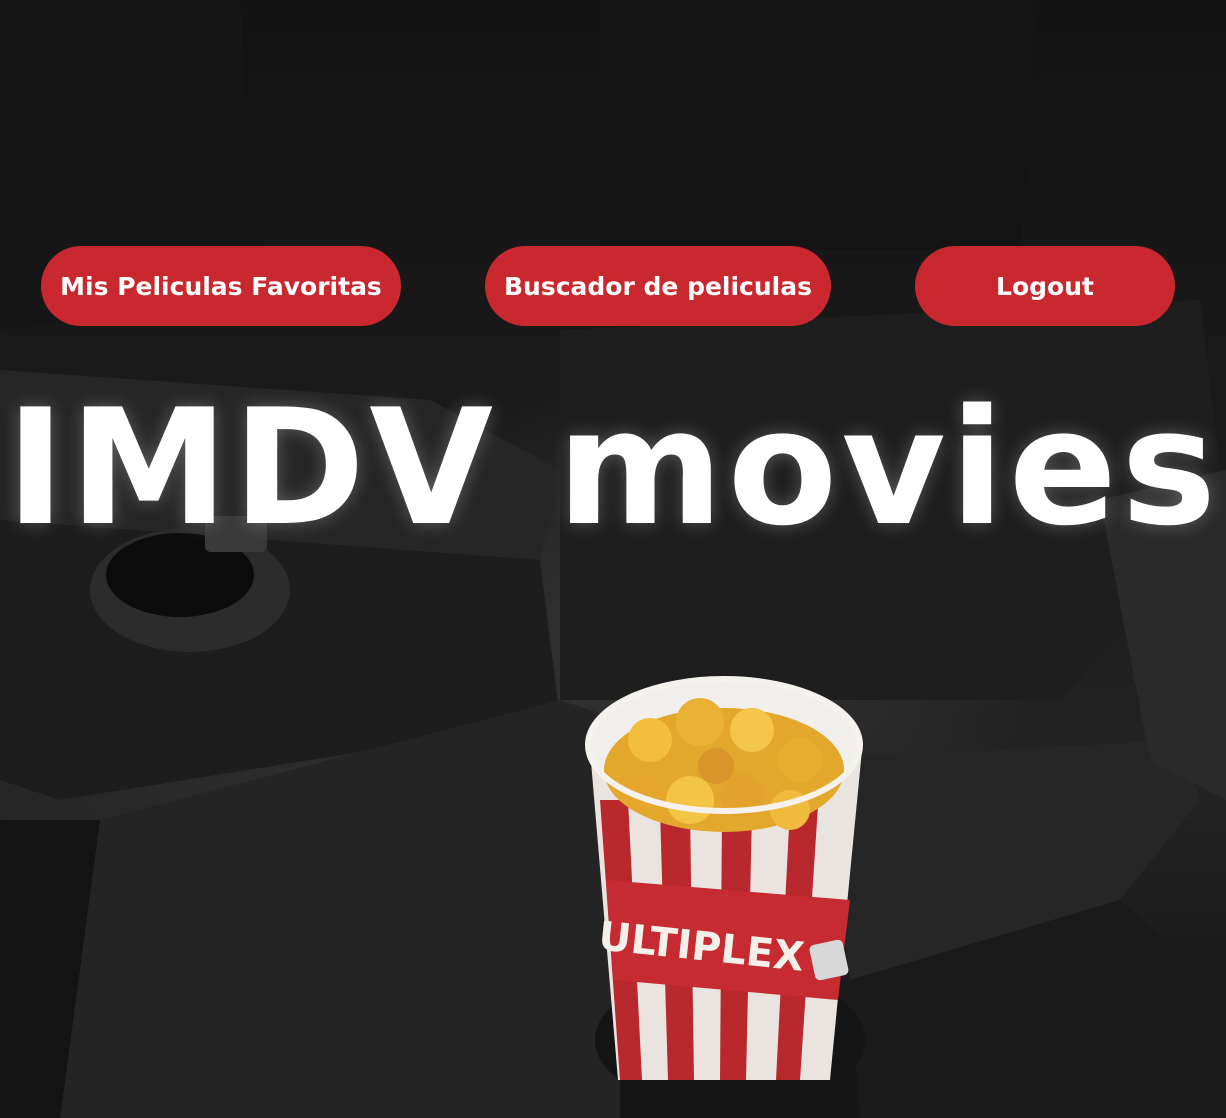  Describe the element at coordinates (658, 286) in the screenshot. I see `movie-search-button: Buscador de peliculas` at that location.